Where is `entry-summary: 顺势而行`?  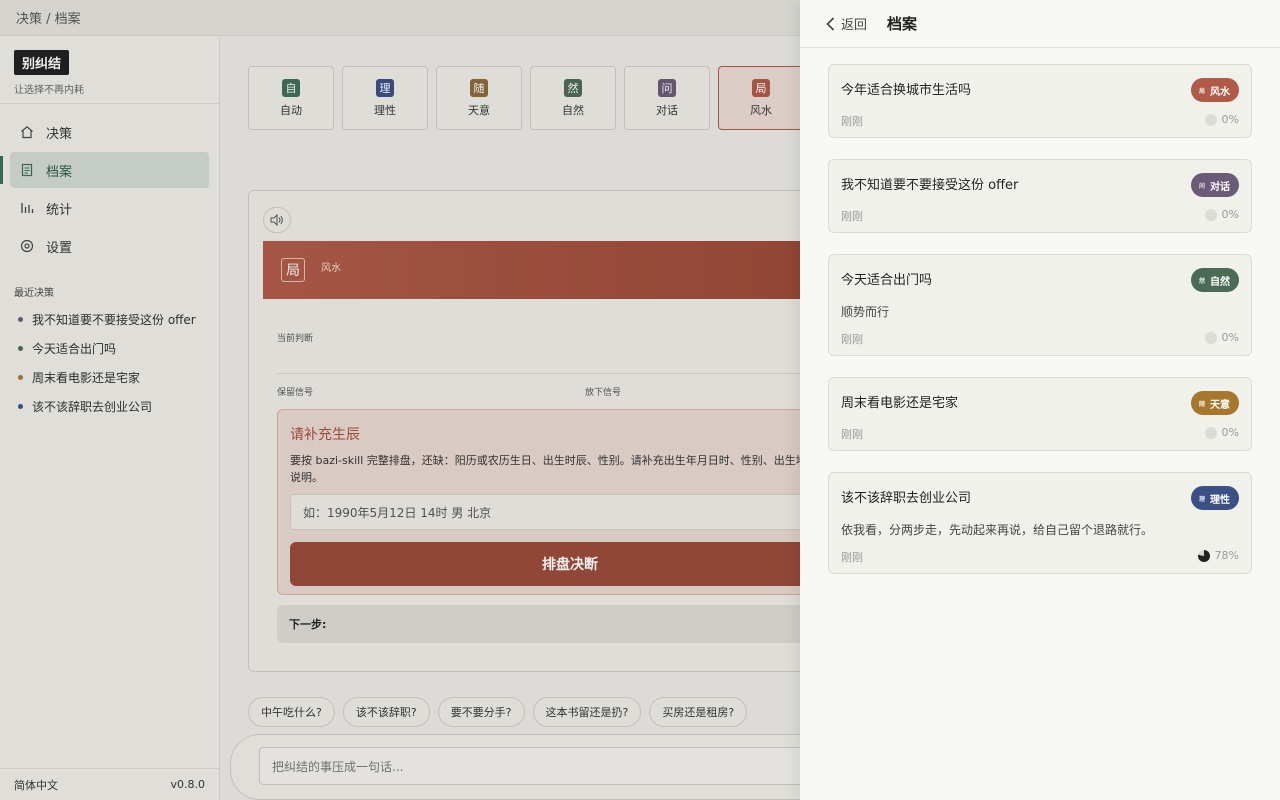 entry-summary: 顺势而行 is located at coordinates (865, 312).